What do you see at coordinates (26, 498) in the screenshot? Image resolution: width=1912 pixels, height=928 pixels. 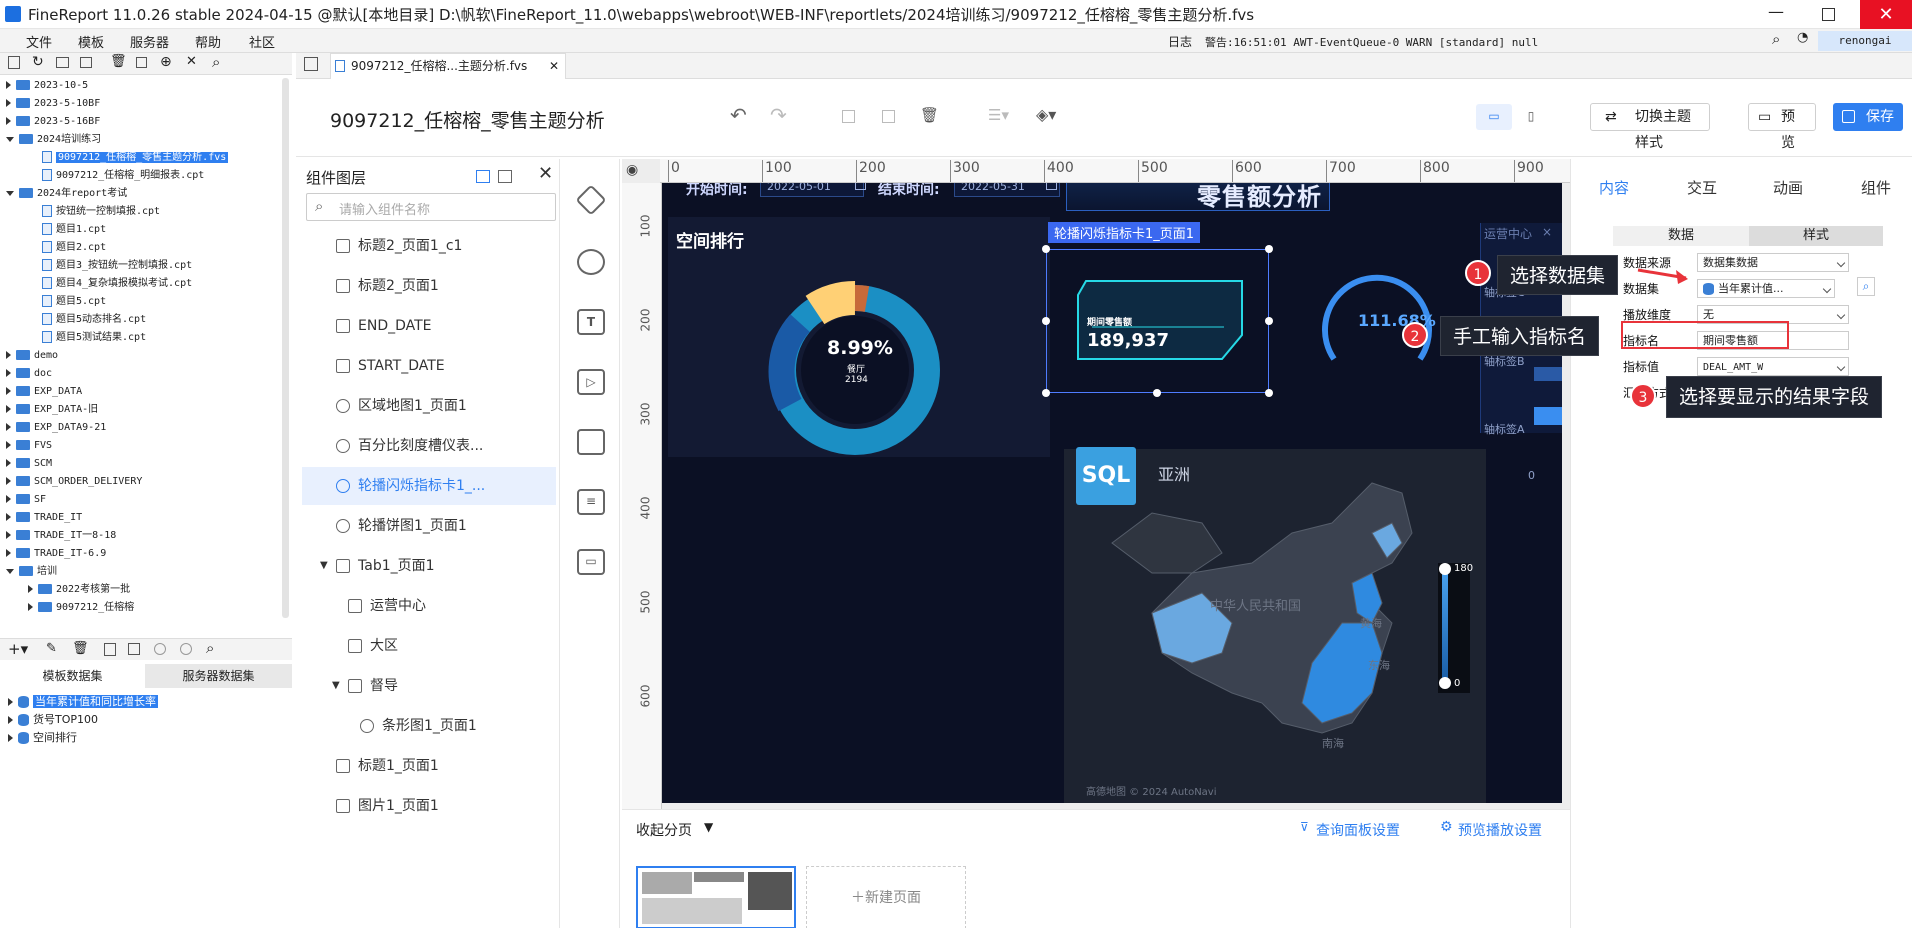 I see `tree-item: SF` at bounding box center [26, 498].